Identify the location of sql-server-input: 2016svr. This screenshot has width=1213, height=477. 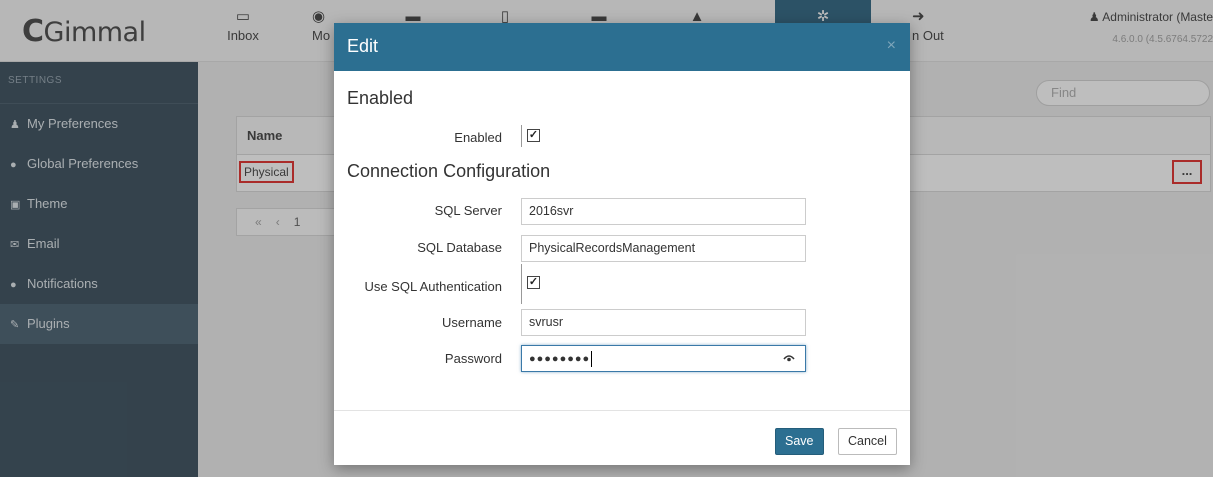
(663, 211).